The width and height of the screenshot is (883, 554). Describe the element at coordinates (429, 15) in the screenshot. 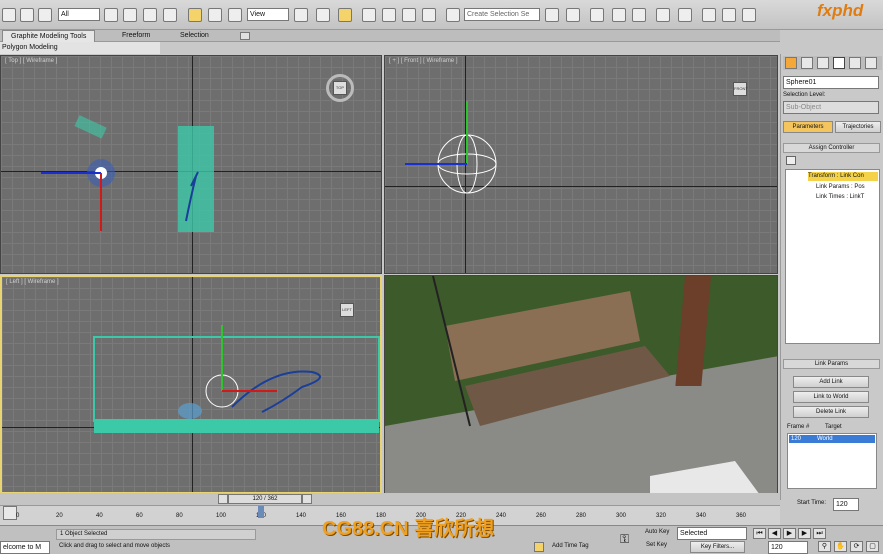

I see `spinner-snap-icon` at that location.